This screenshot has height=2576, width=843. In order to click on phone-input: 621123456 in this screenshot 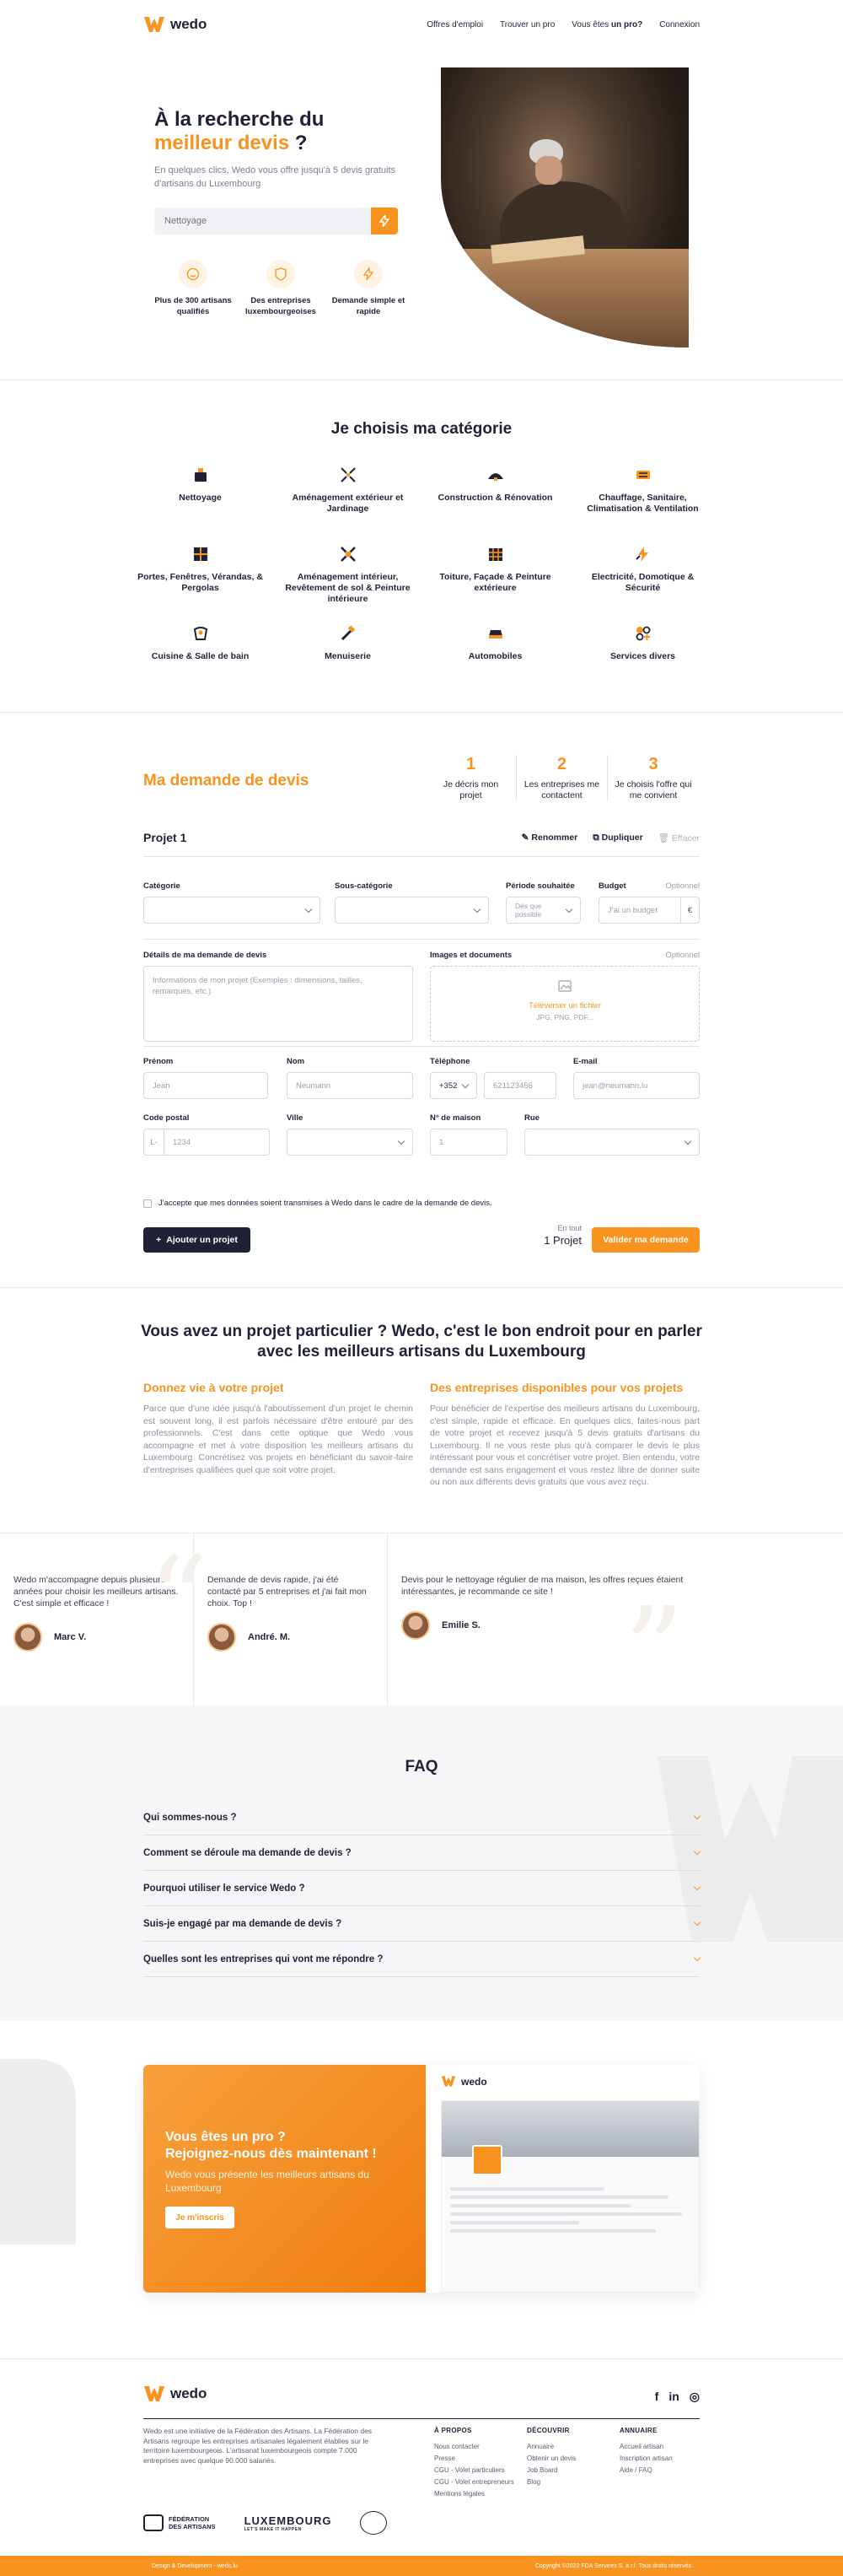, I will do `click(520, 1085)`.